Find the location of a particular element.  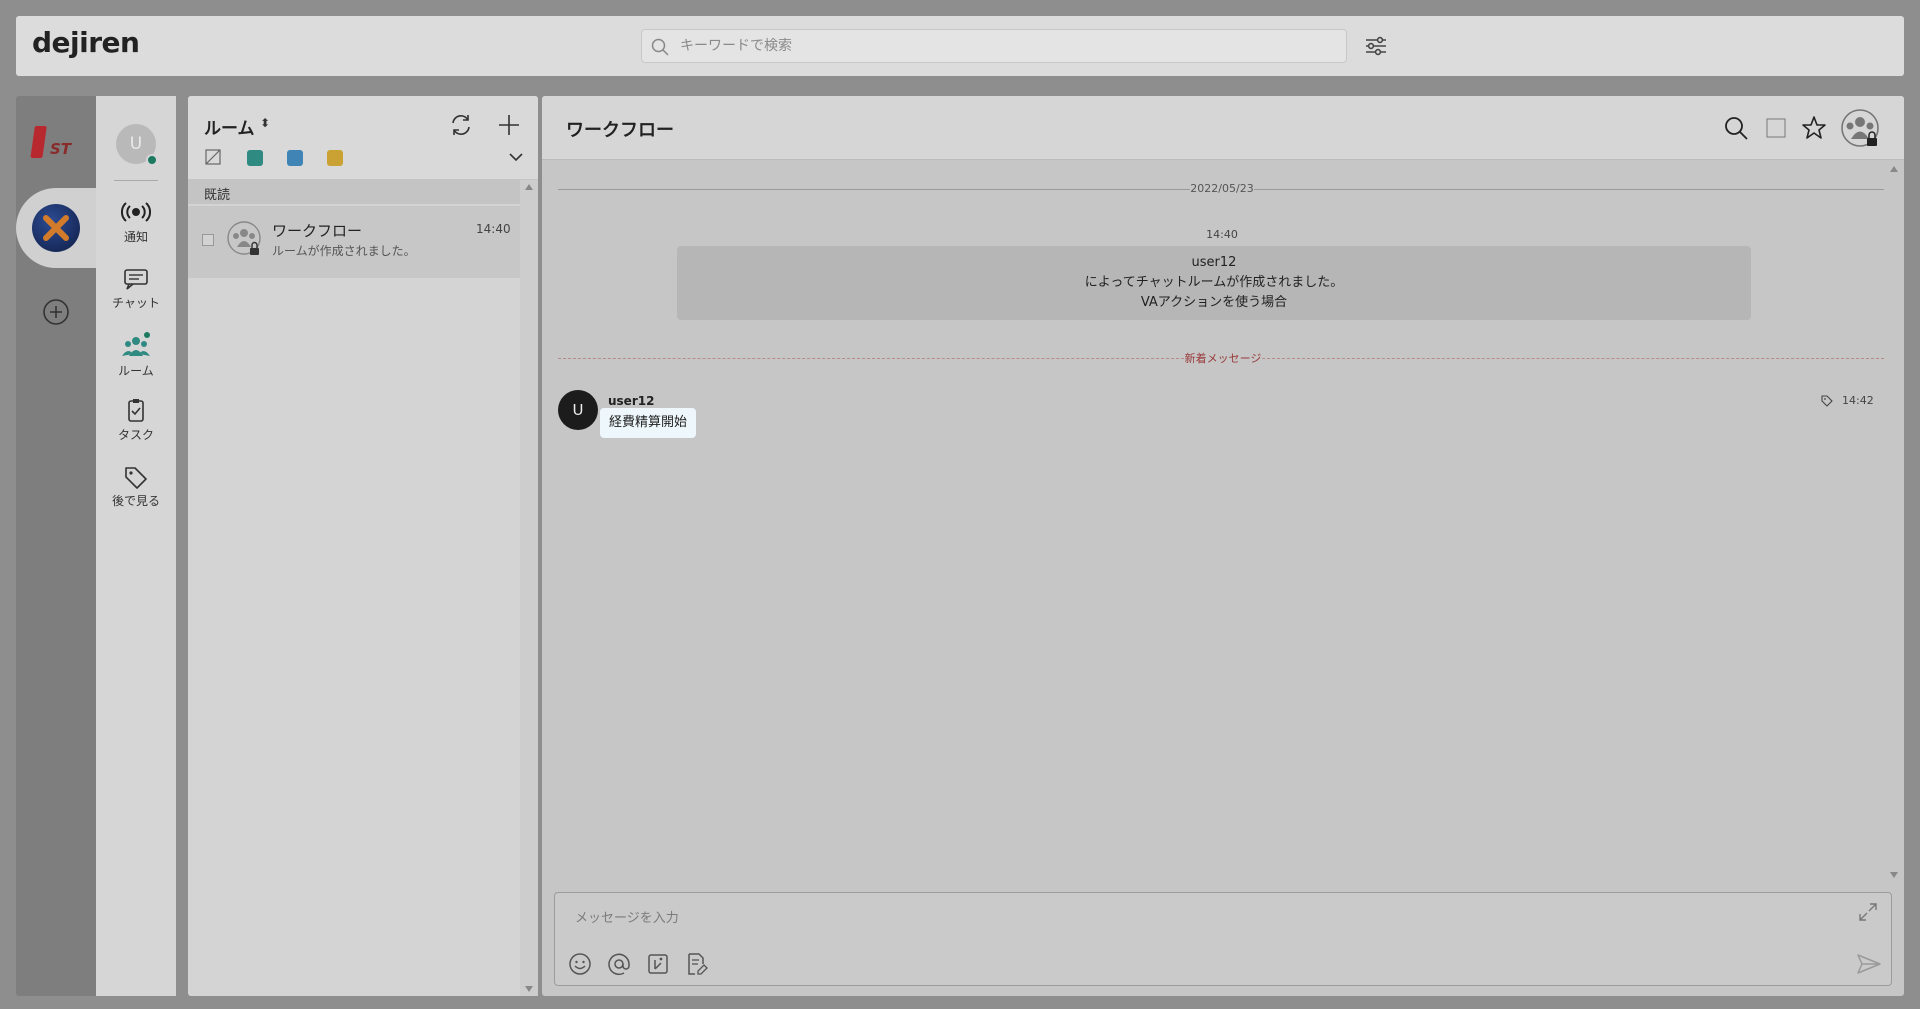

message-composer is located at coordinates (1223, 939).